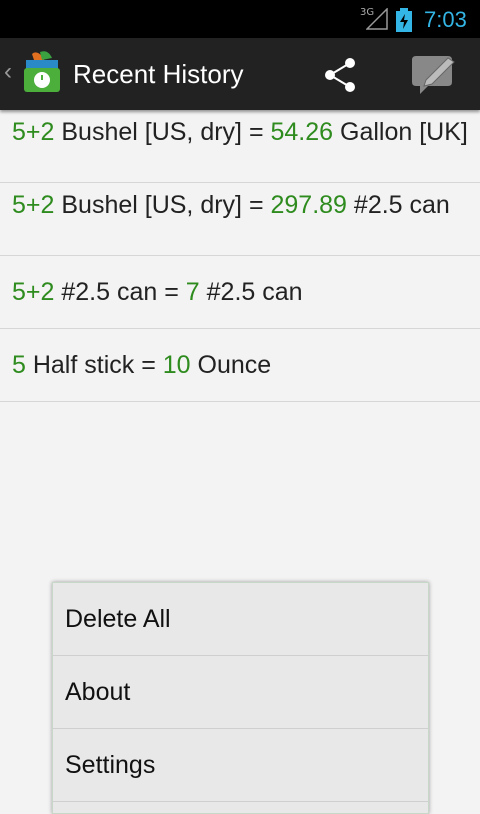  Describe the element at coordinates (240, 19) in the screenshot. I see `status-bar: 3G 7:03` at that location.